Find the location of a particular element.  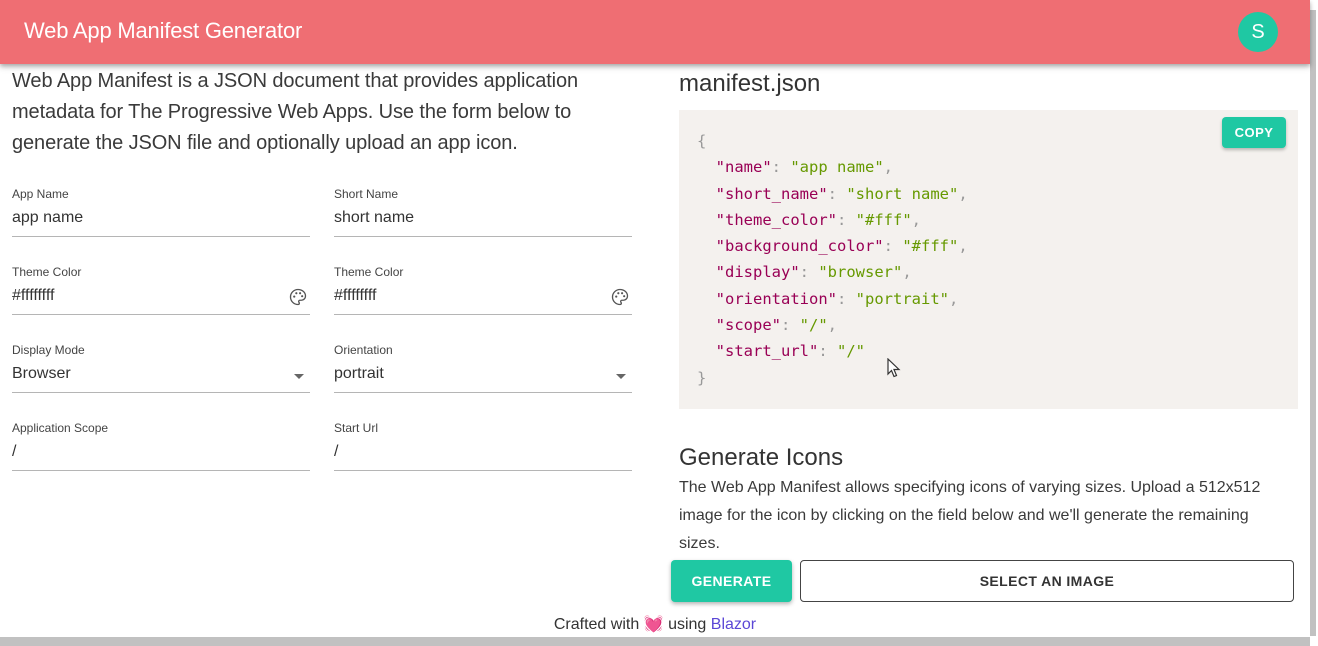

generate-button: GENERATE is located at coordinates (731, 581).